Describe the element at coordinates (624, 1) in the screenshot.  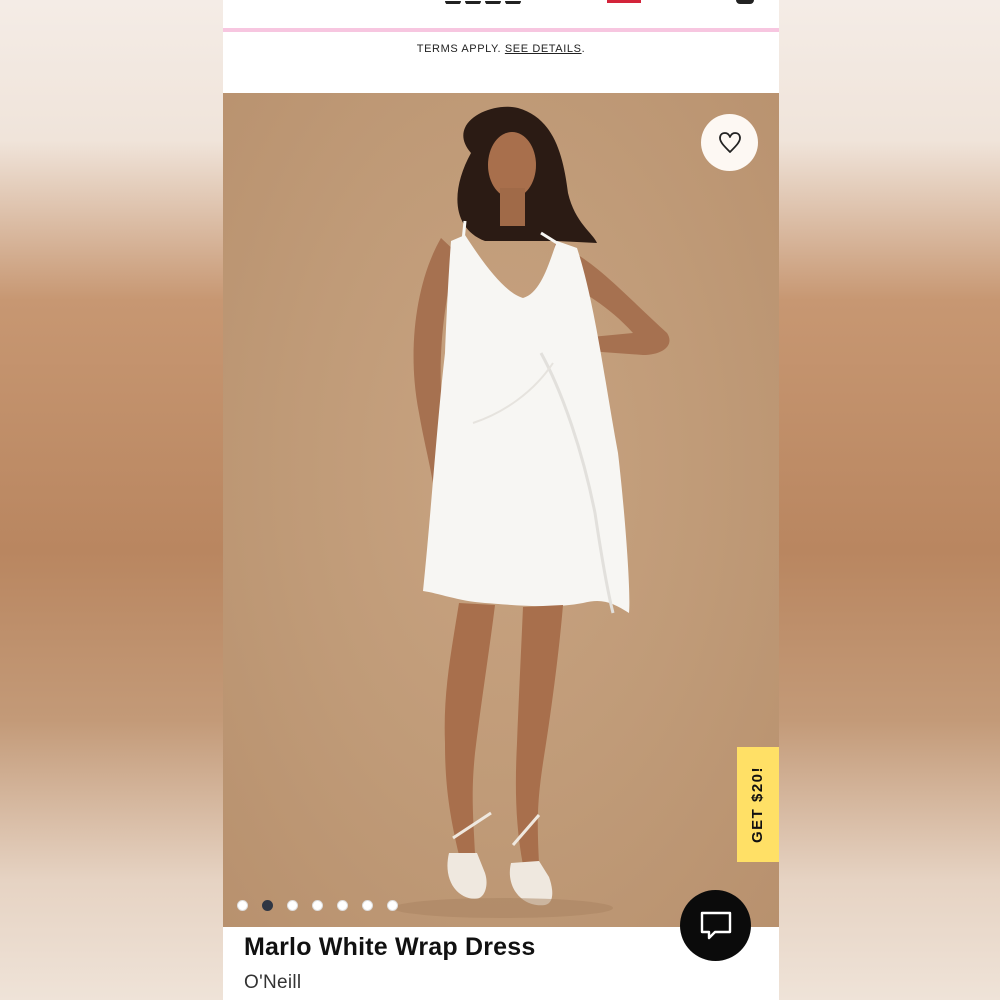
I see `shopping-bag-icon` at that location.